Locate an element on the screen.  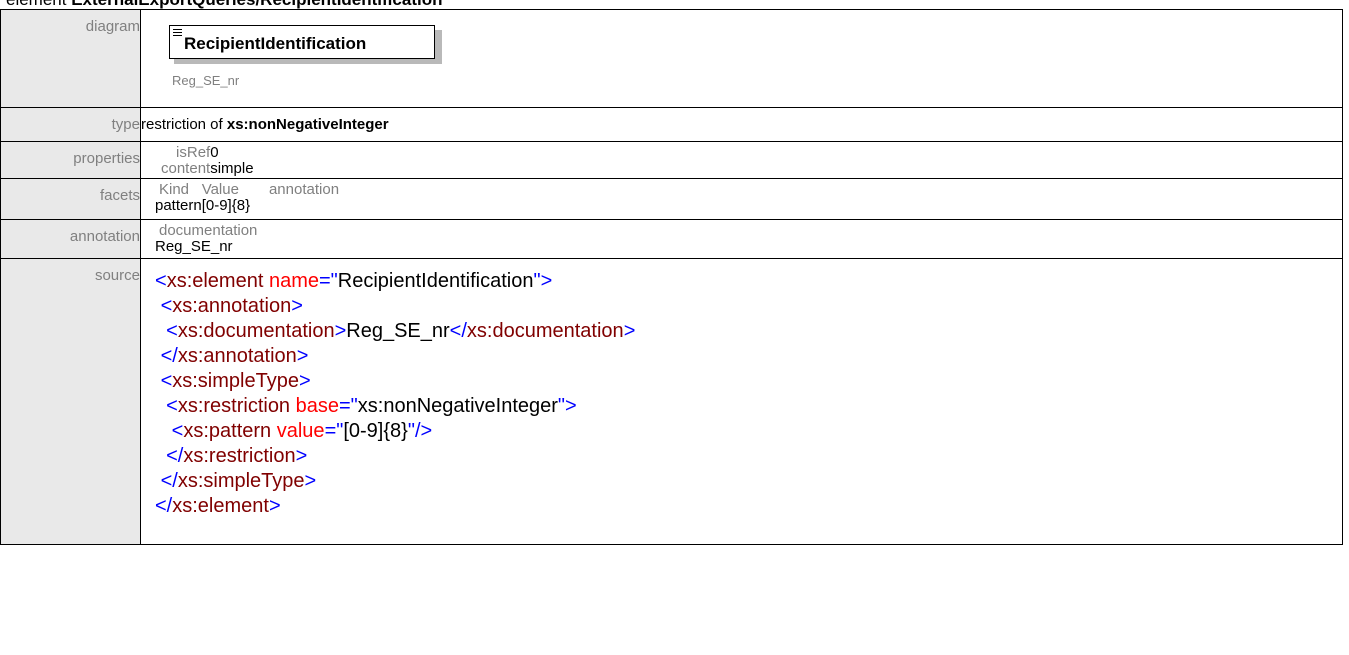
facet-kind: pattern is located at coordinates (178, 205).